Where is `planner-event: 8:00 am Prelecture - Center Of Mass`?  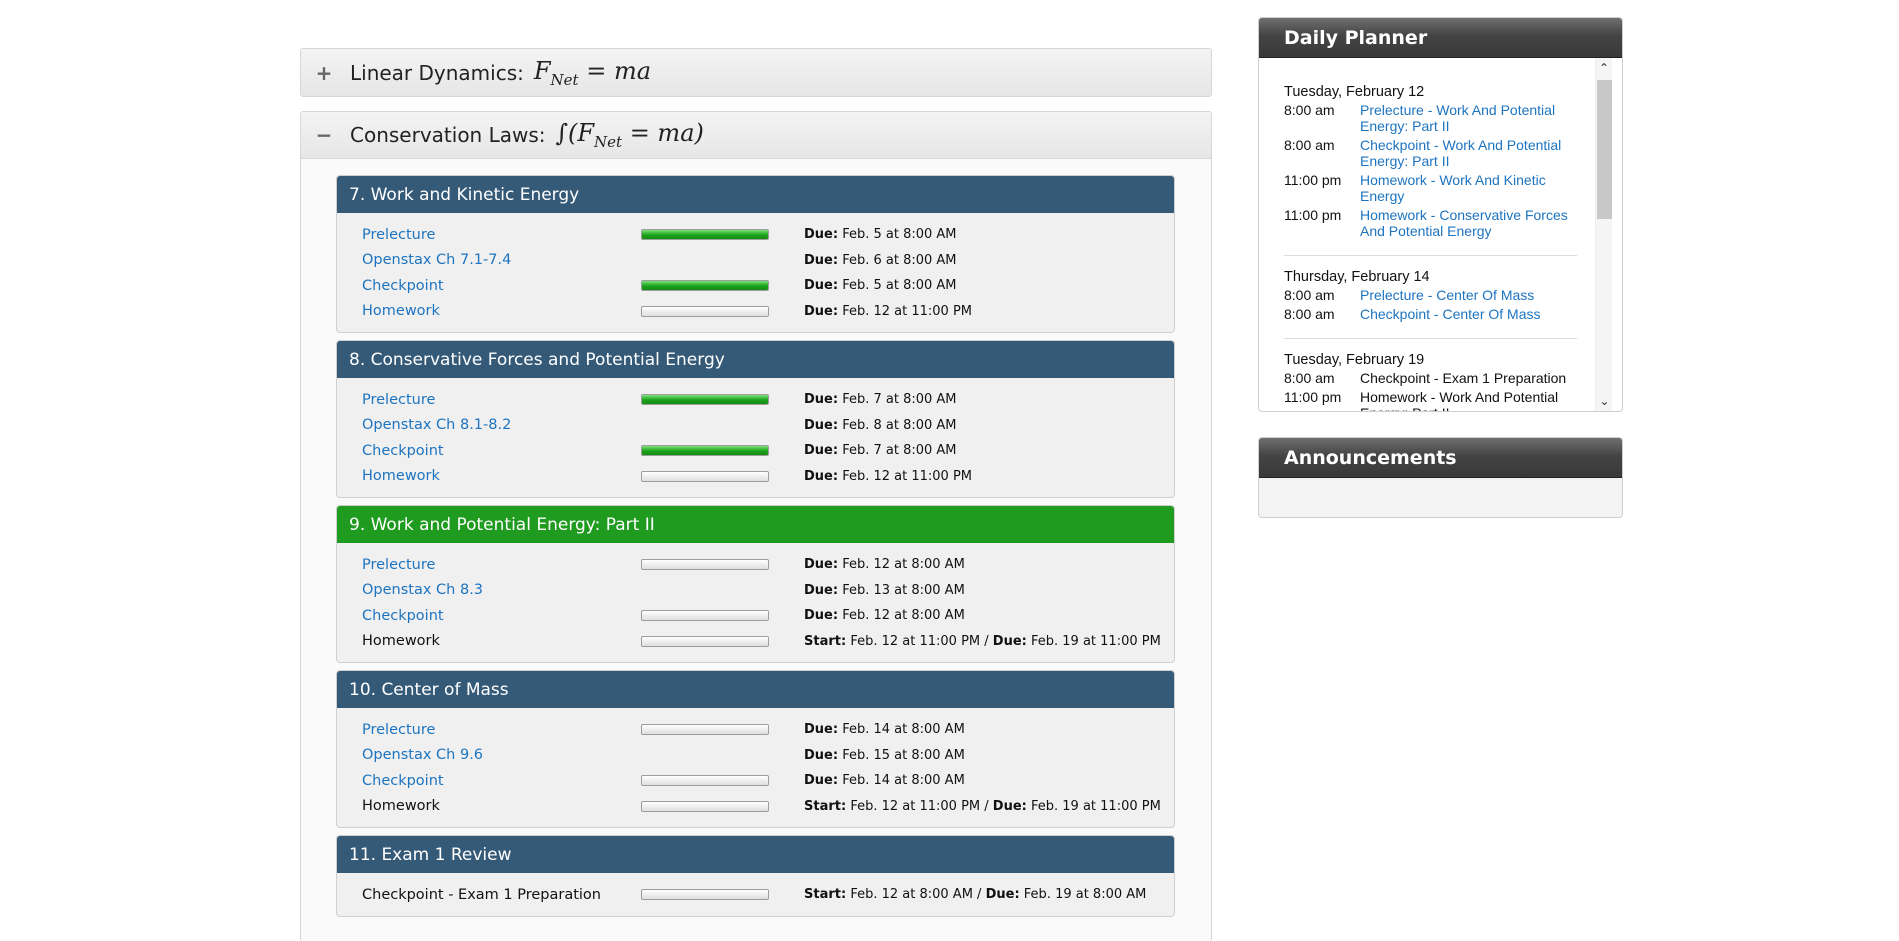
planner-event: 8:00 am Prelecture - Center Of Mass is located at coordinates (1430, 295).